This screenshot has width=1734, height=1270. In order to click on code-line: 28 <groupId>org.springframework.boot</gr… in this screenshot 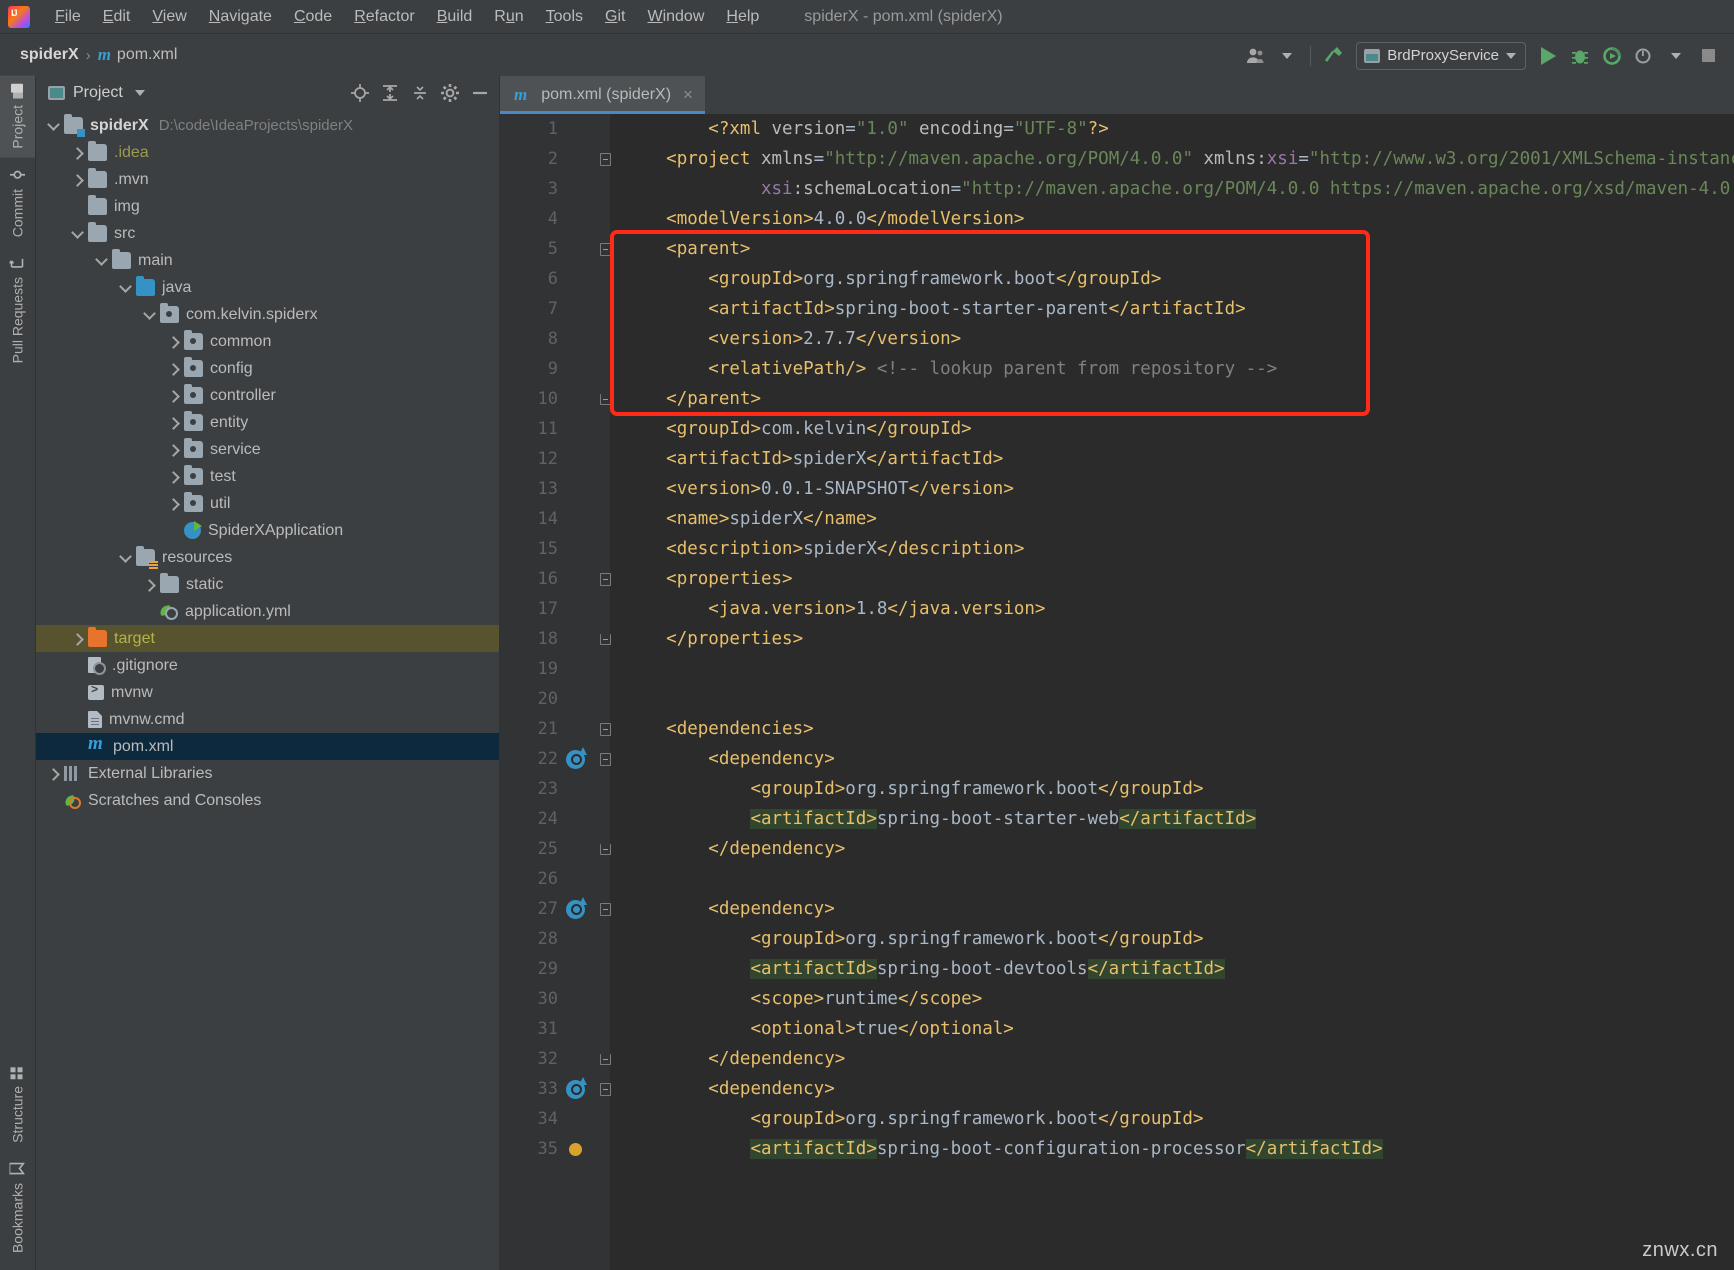, I will do `click(1117, 939)`.